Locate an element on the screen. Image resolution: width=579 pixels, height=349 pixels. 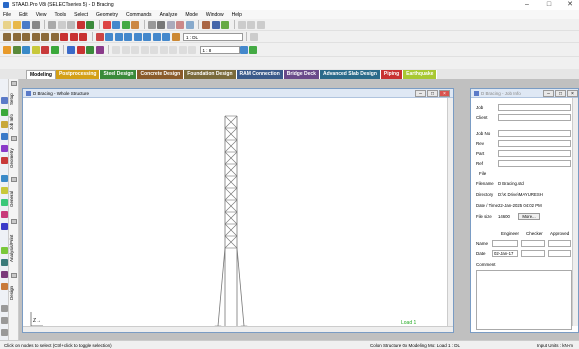
zoom-out-icon is located at coordinates (73, 36).